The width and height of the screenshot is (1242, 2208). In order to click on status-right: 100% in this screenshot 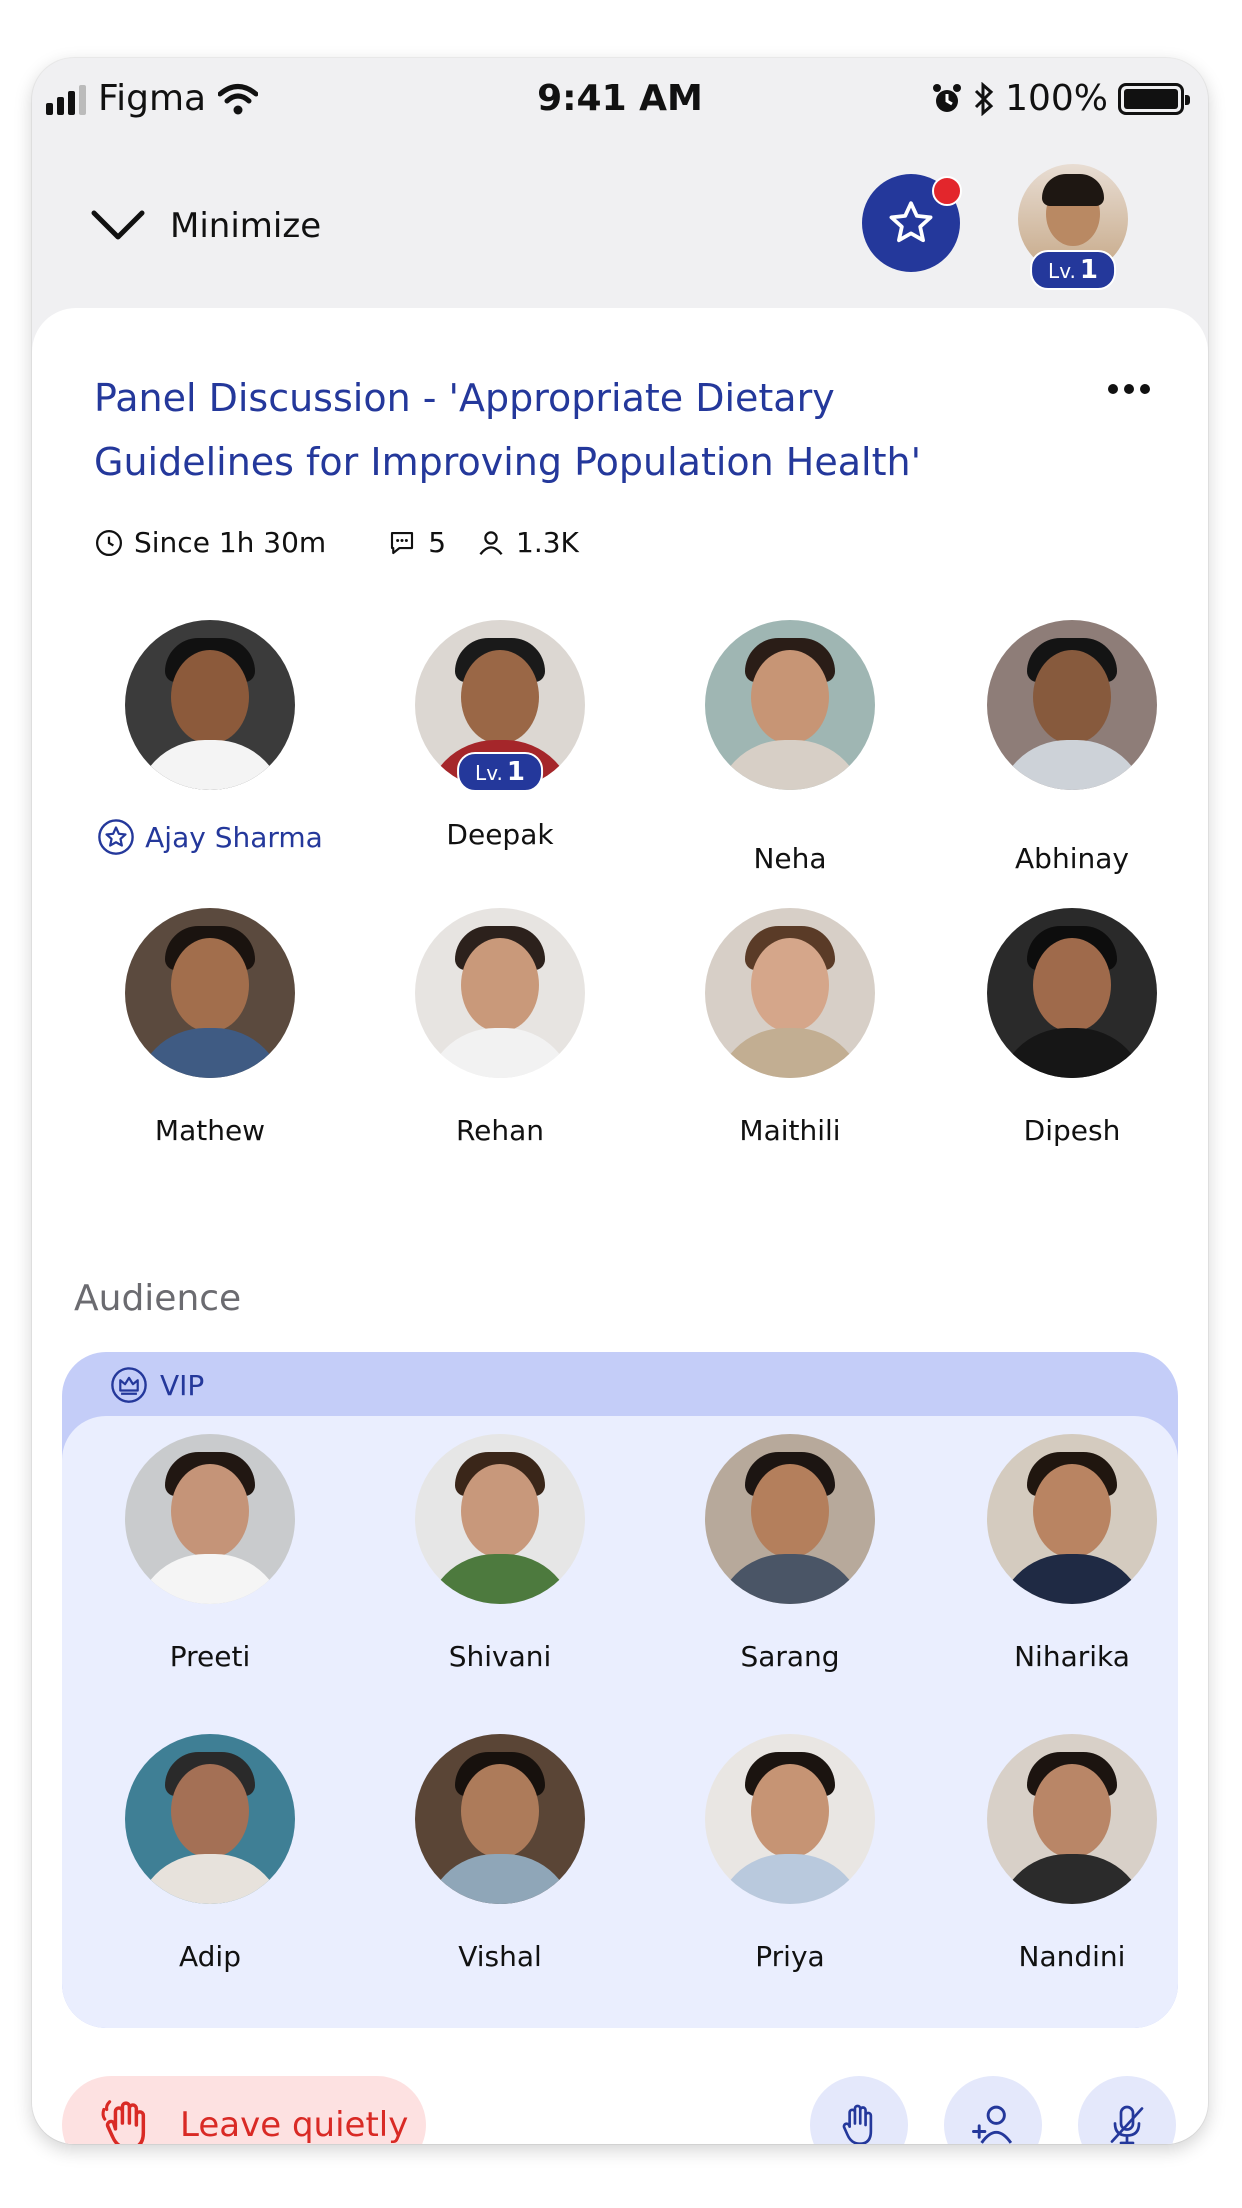, I will do `click(1060, 98)`.